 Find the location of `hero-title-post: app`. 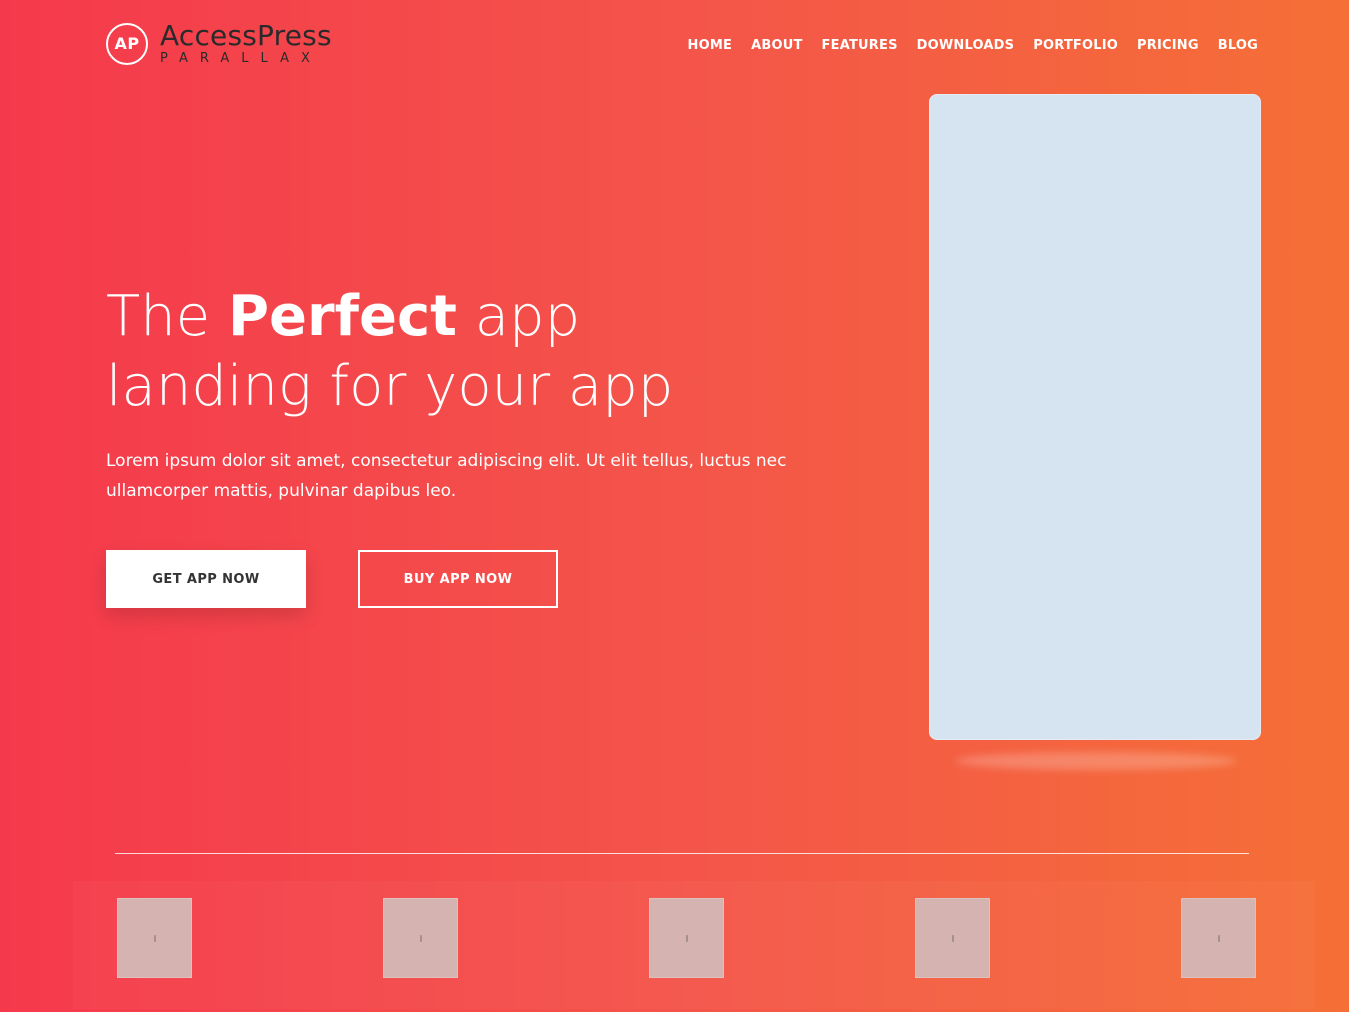

hero-title-post: app is located at coordinates (518, 316).